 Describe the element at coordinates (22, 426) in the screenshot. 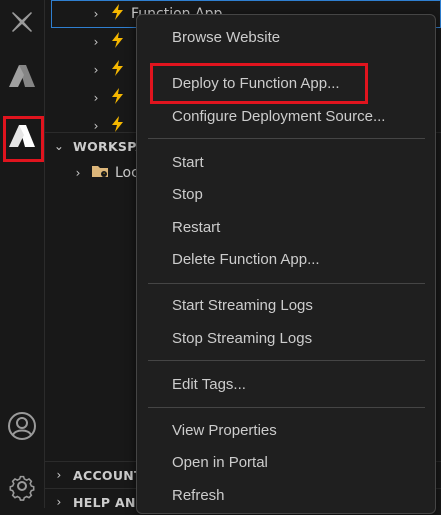

I see `account-icon` at that location.